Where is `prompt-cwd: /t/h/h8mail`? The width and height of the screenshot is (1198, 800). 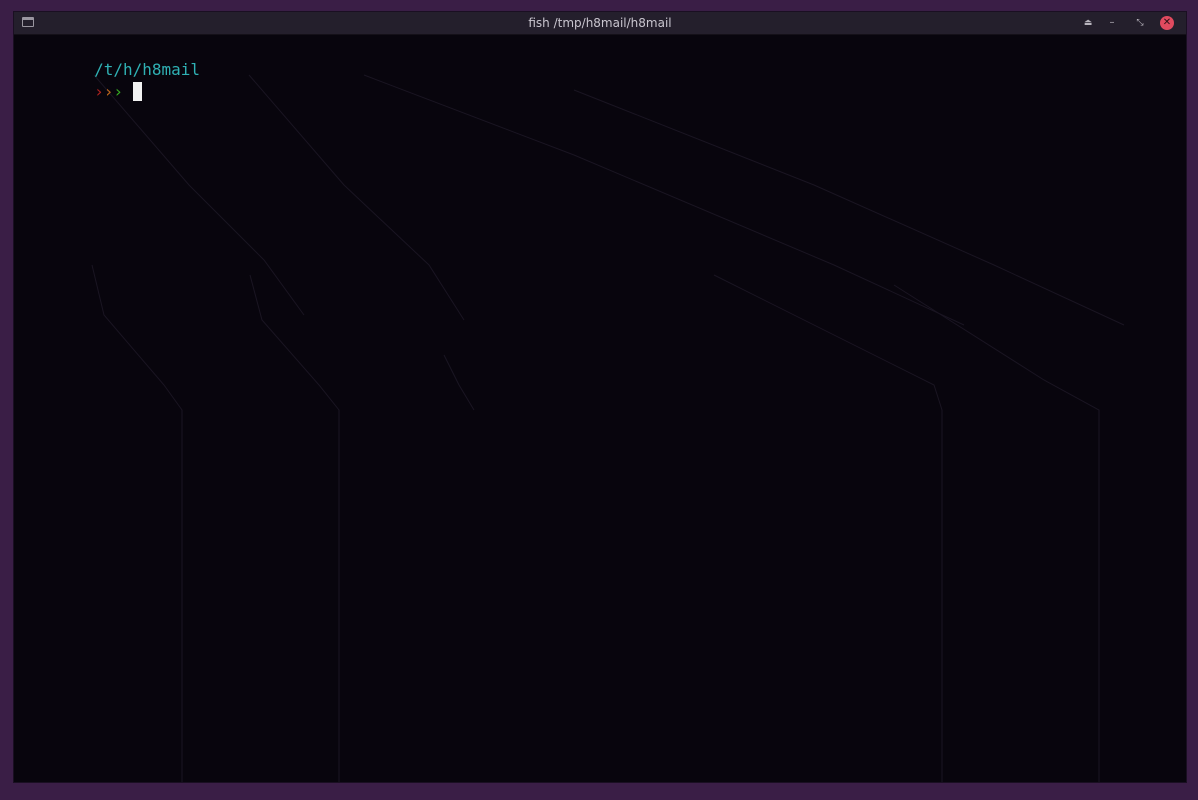 prompt-cwd: /t/h/h8mail is located at coordinates (147, 69).